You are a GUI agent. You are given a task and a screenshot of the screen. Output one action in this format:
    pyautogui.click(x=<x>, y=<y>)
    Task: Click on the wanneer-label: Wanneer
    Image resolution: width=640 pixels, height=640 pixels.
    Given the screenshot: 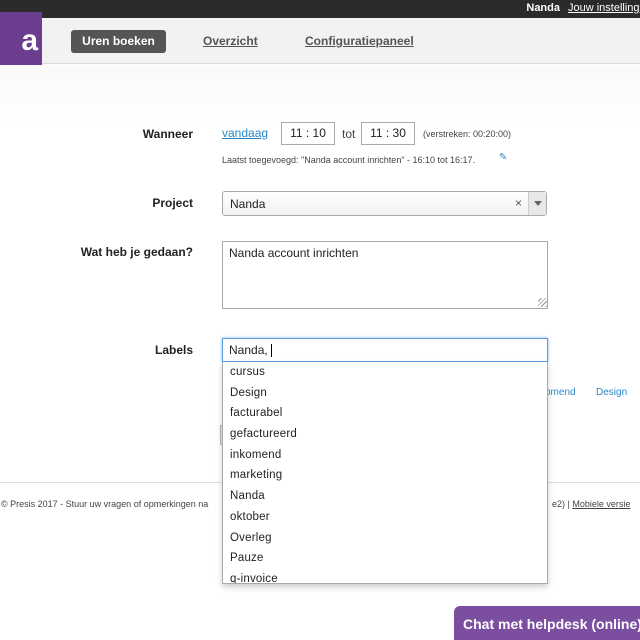 What is the action you would take?
    pyautogui.click(x=167, y=134)
    